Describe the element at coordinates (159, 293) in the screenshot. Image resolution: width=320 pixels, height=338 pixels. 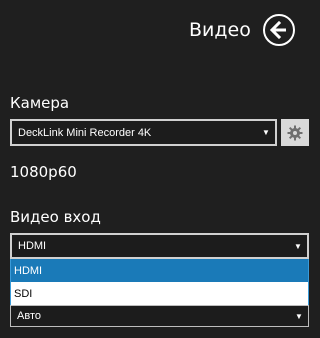
I see `dropdown-option-sdi: SDI` at that location.